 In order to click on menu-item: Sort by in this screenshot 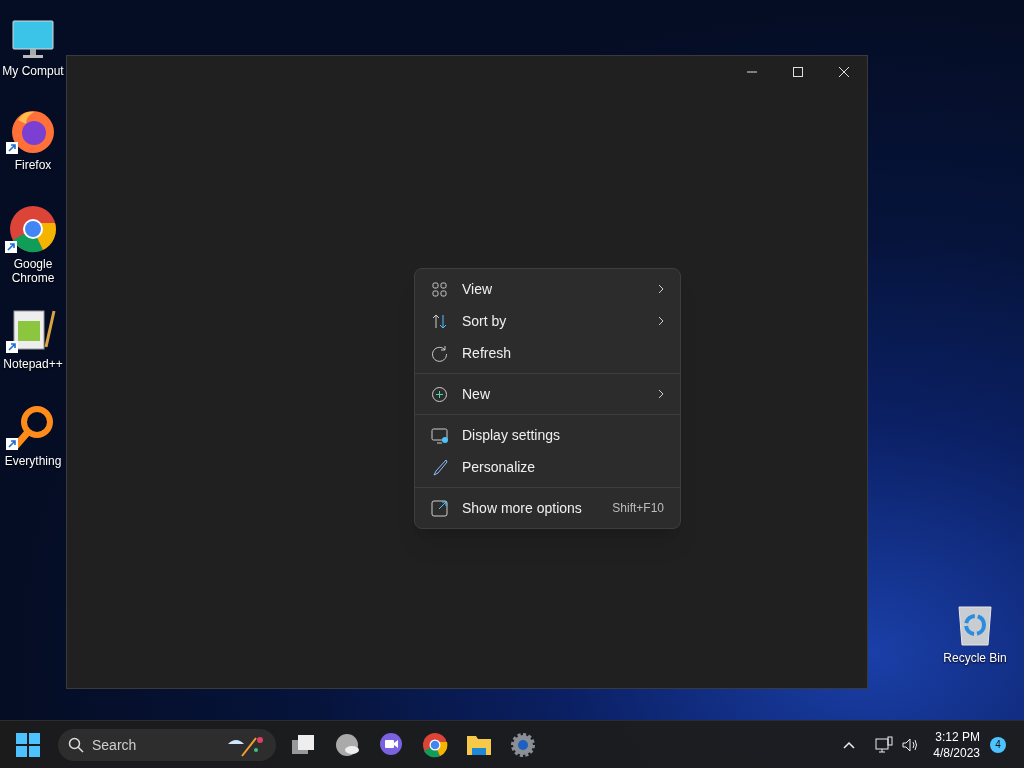, I will do `click(547, 321)`.